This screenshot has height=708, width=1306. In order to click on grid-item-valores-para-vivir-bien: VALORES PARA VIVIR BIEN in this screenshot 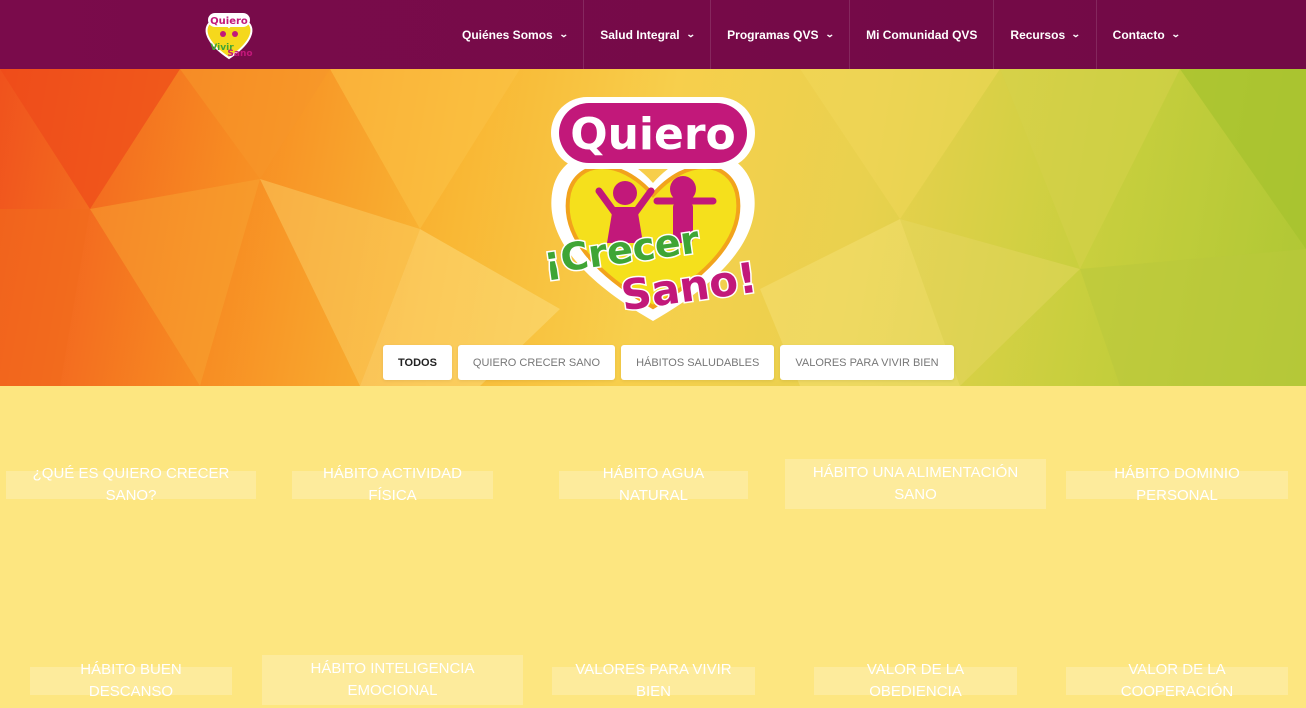, I will do `click(653, 680)`.